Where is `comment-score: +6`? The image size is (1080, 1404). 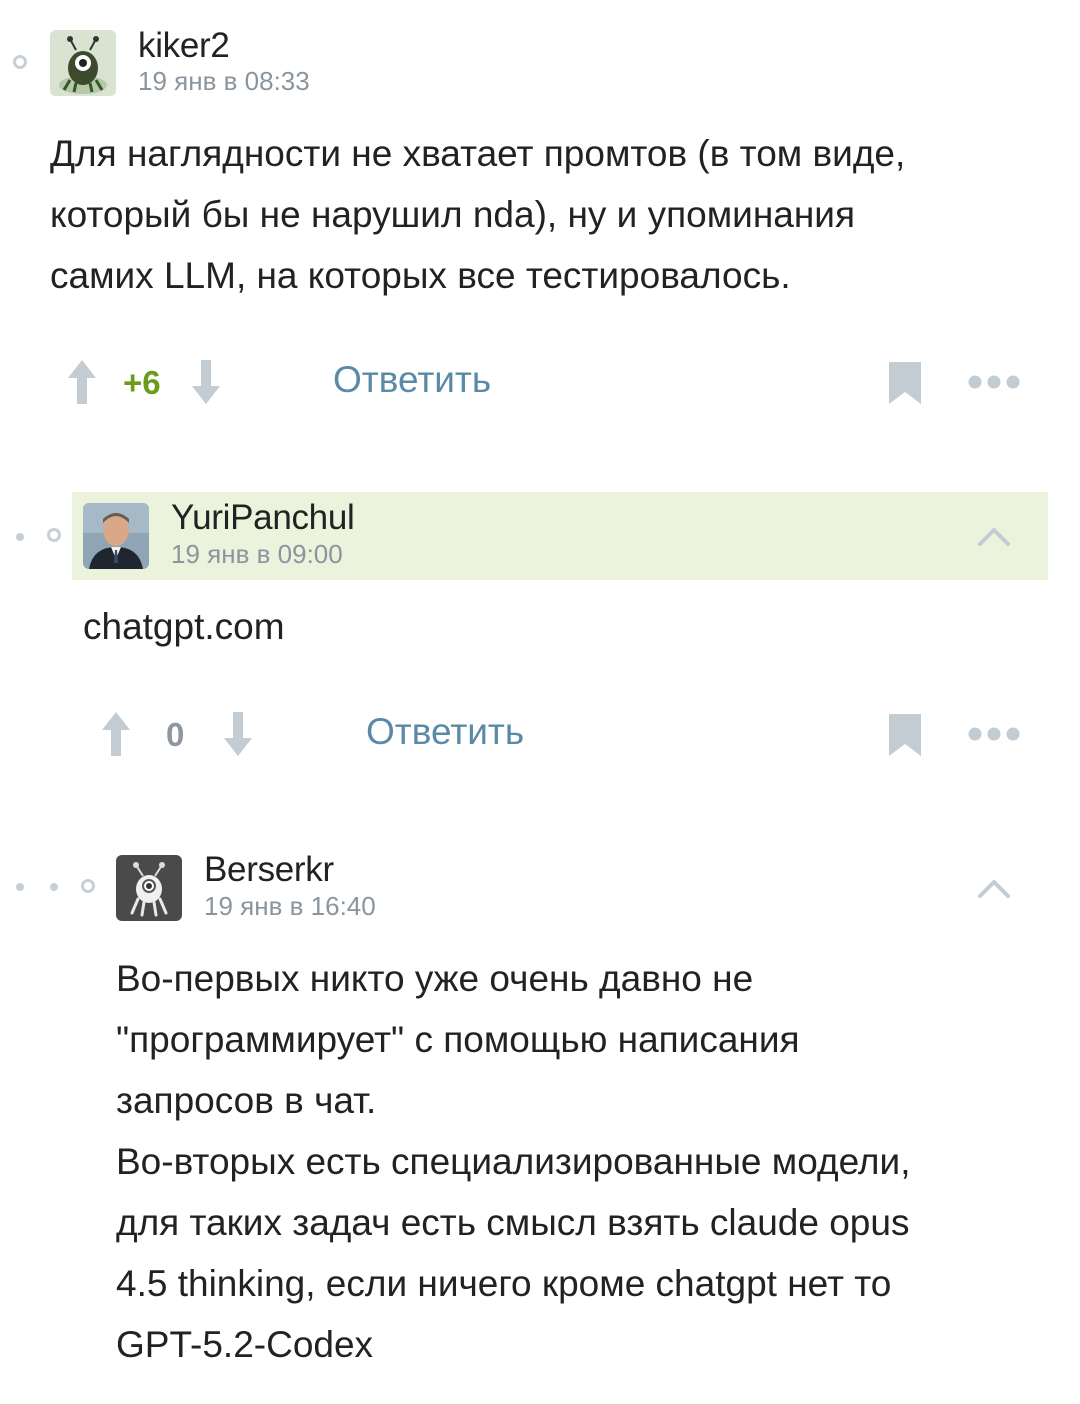
comment-score: +6 is located at coordinates (142, 382).